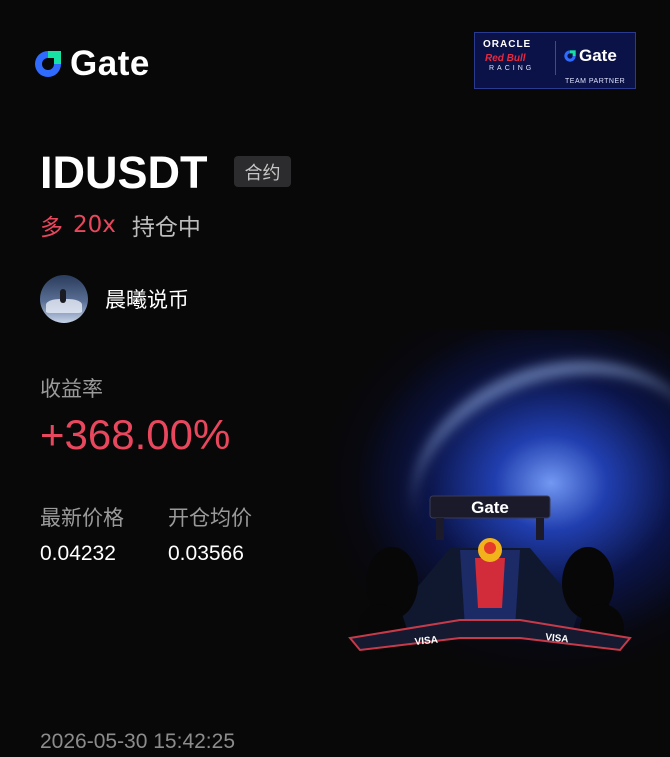 This screenshot has width=670, height=757. I want to click on latest-price-value: 0.04232, so click(78, 553).